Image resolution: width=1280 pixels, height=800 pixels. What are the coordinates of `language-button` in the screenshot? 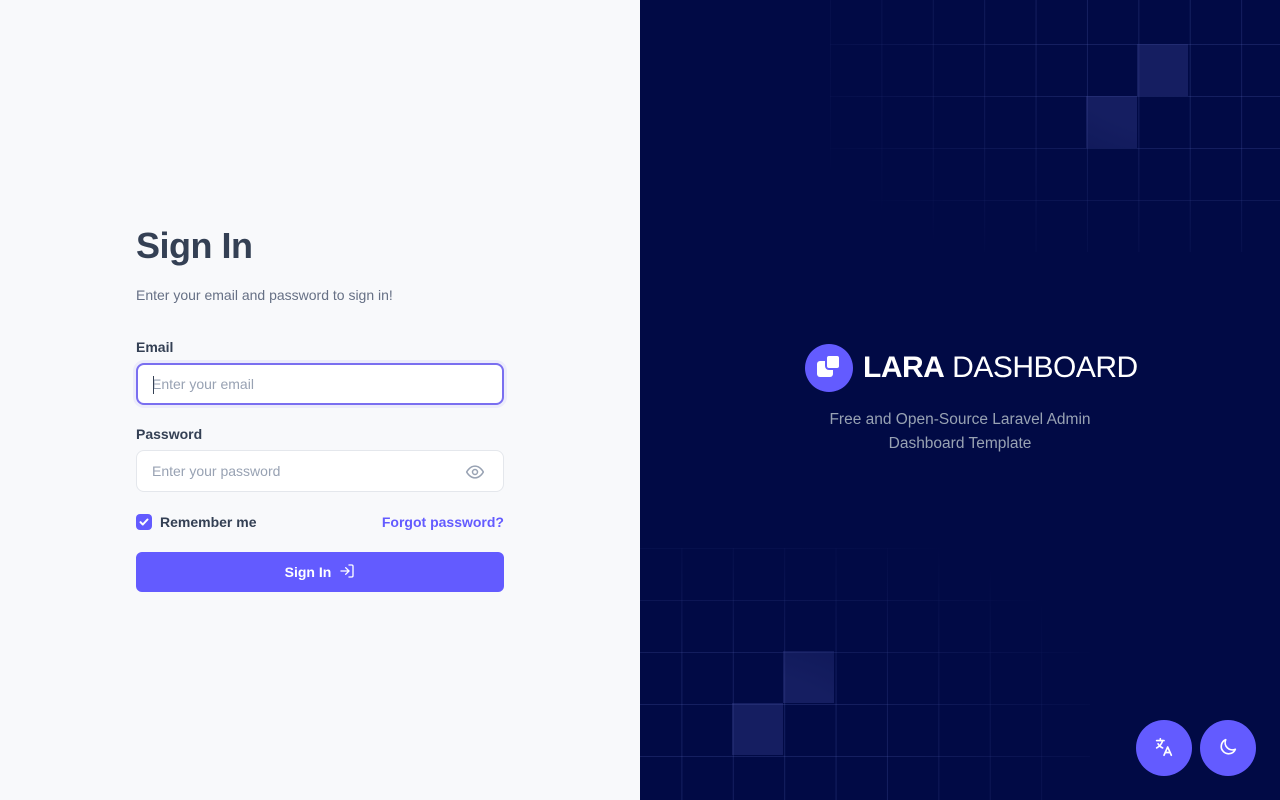 It's located at (1164, 748).